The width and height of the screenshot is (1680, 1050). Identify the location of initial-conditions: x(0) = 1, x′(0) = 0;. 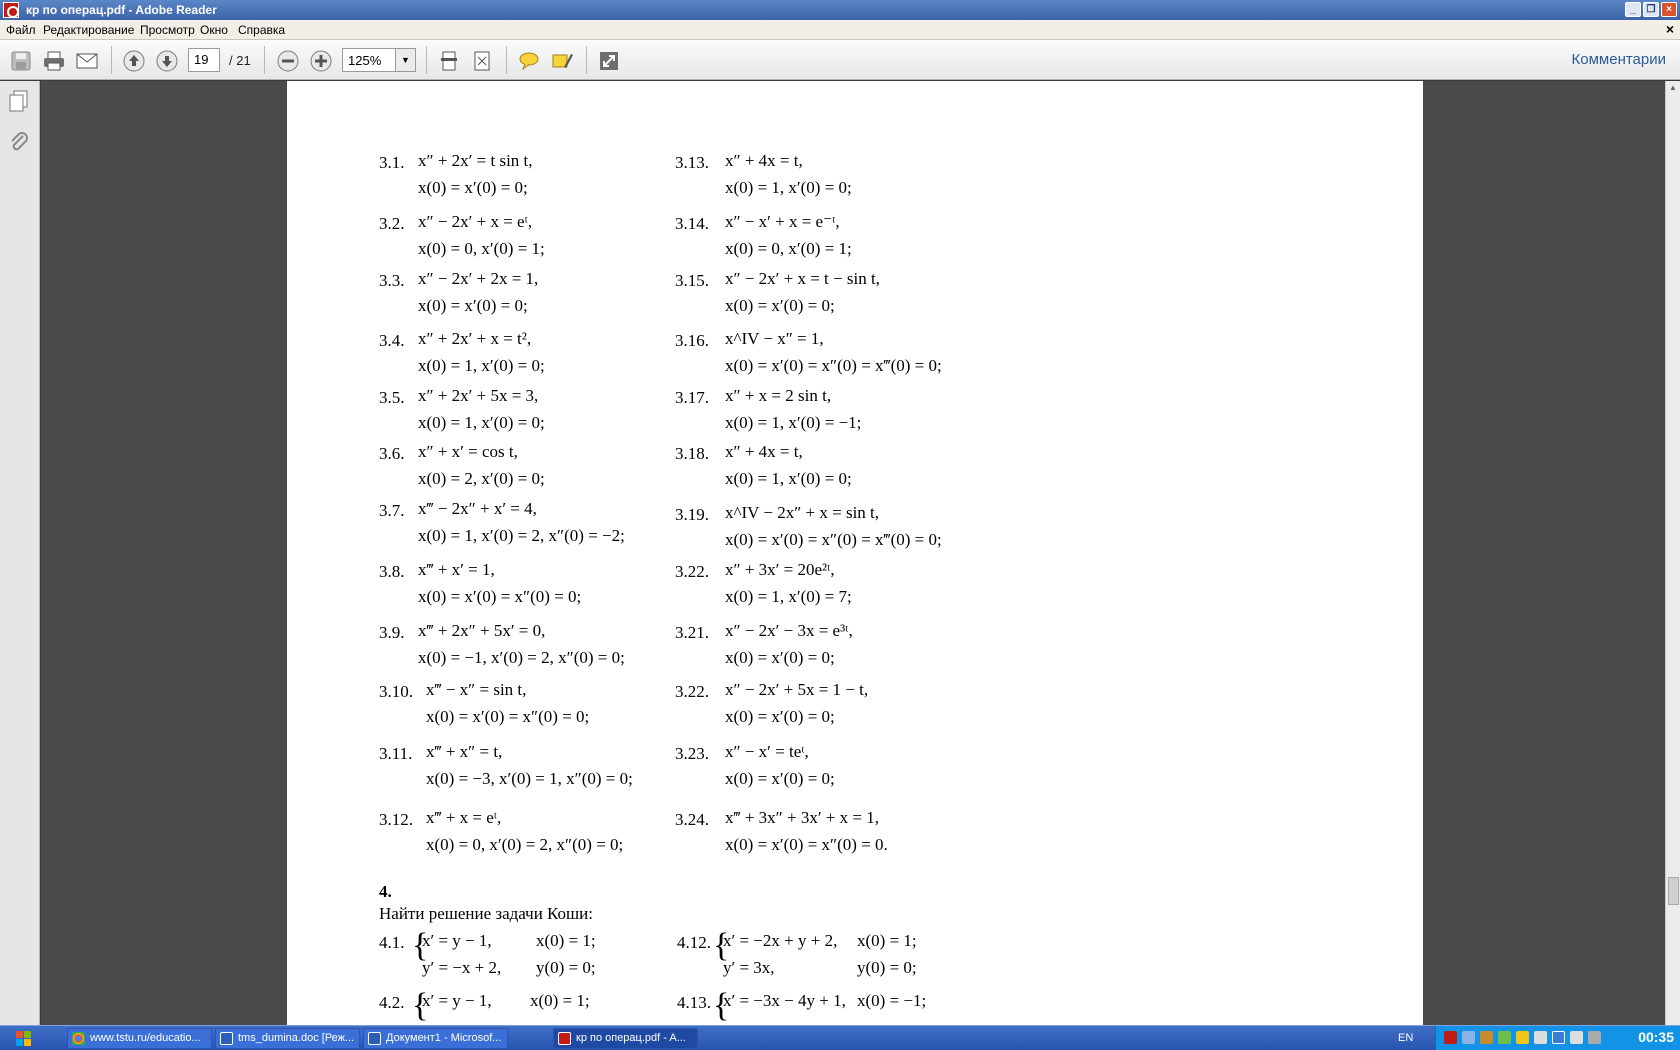
(481, 365).